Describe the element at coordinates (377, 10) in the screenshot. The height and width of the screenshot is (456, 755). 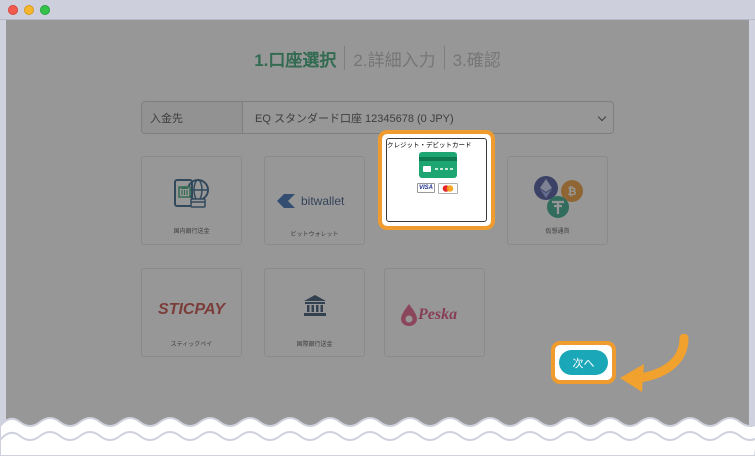
I see `title-bar` at that location.